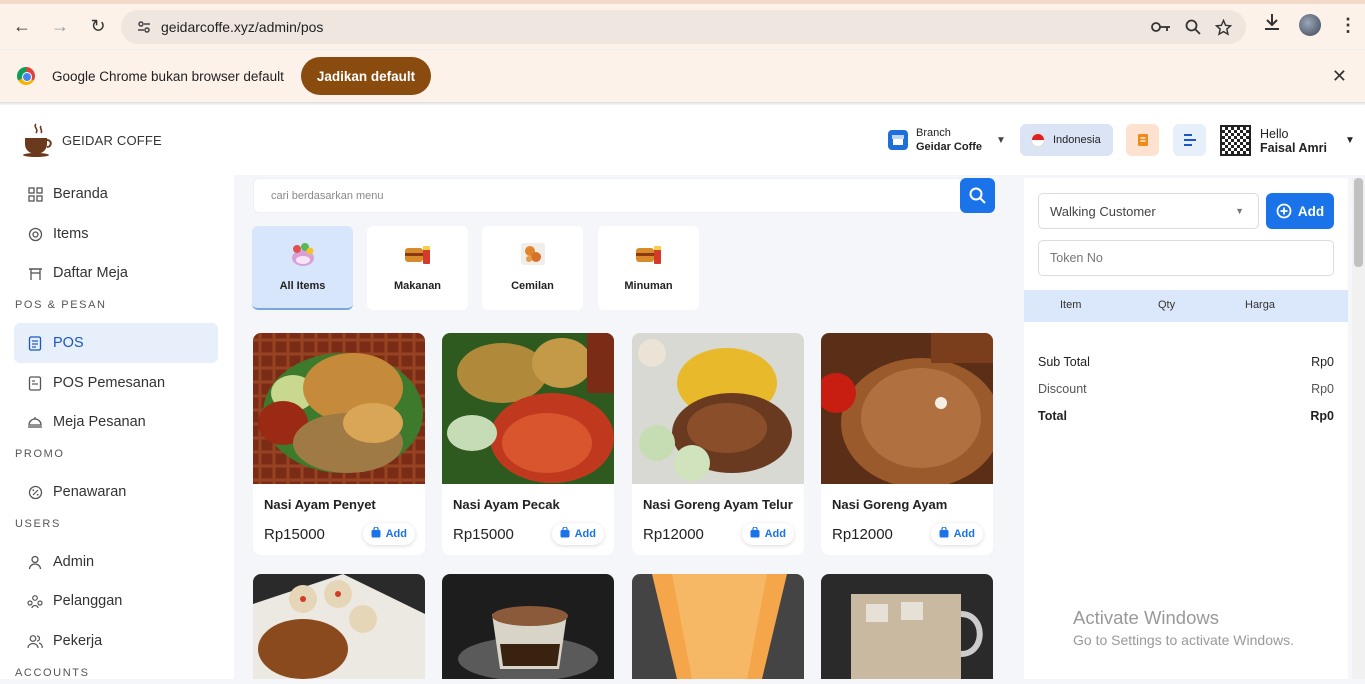  Describe the element at coordinates (35, 422) in the screenshot. I see `dining-icon` at that location.